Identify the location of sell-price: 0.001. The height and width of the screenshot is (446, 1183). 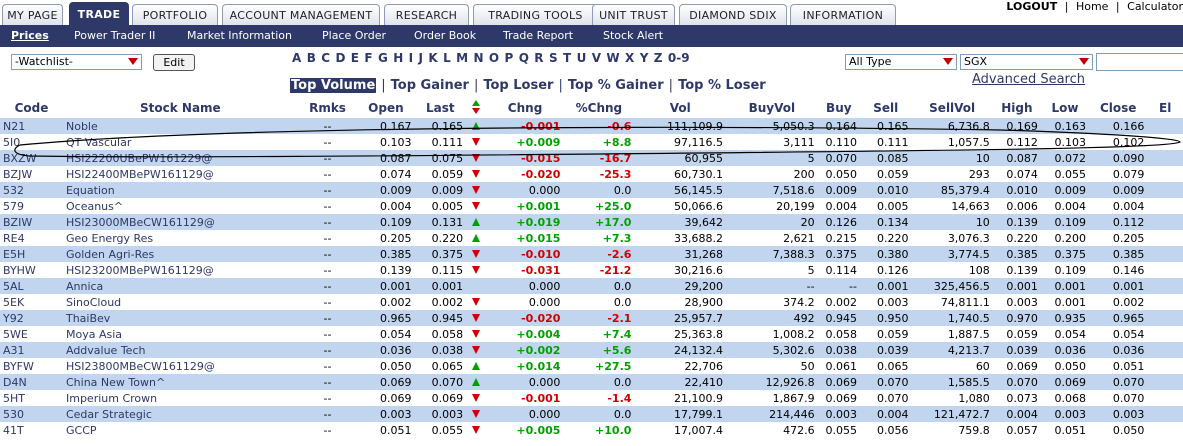
(885, 286).